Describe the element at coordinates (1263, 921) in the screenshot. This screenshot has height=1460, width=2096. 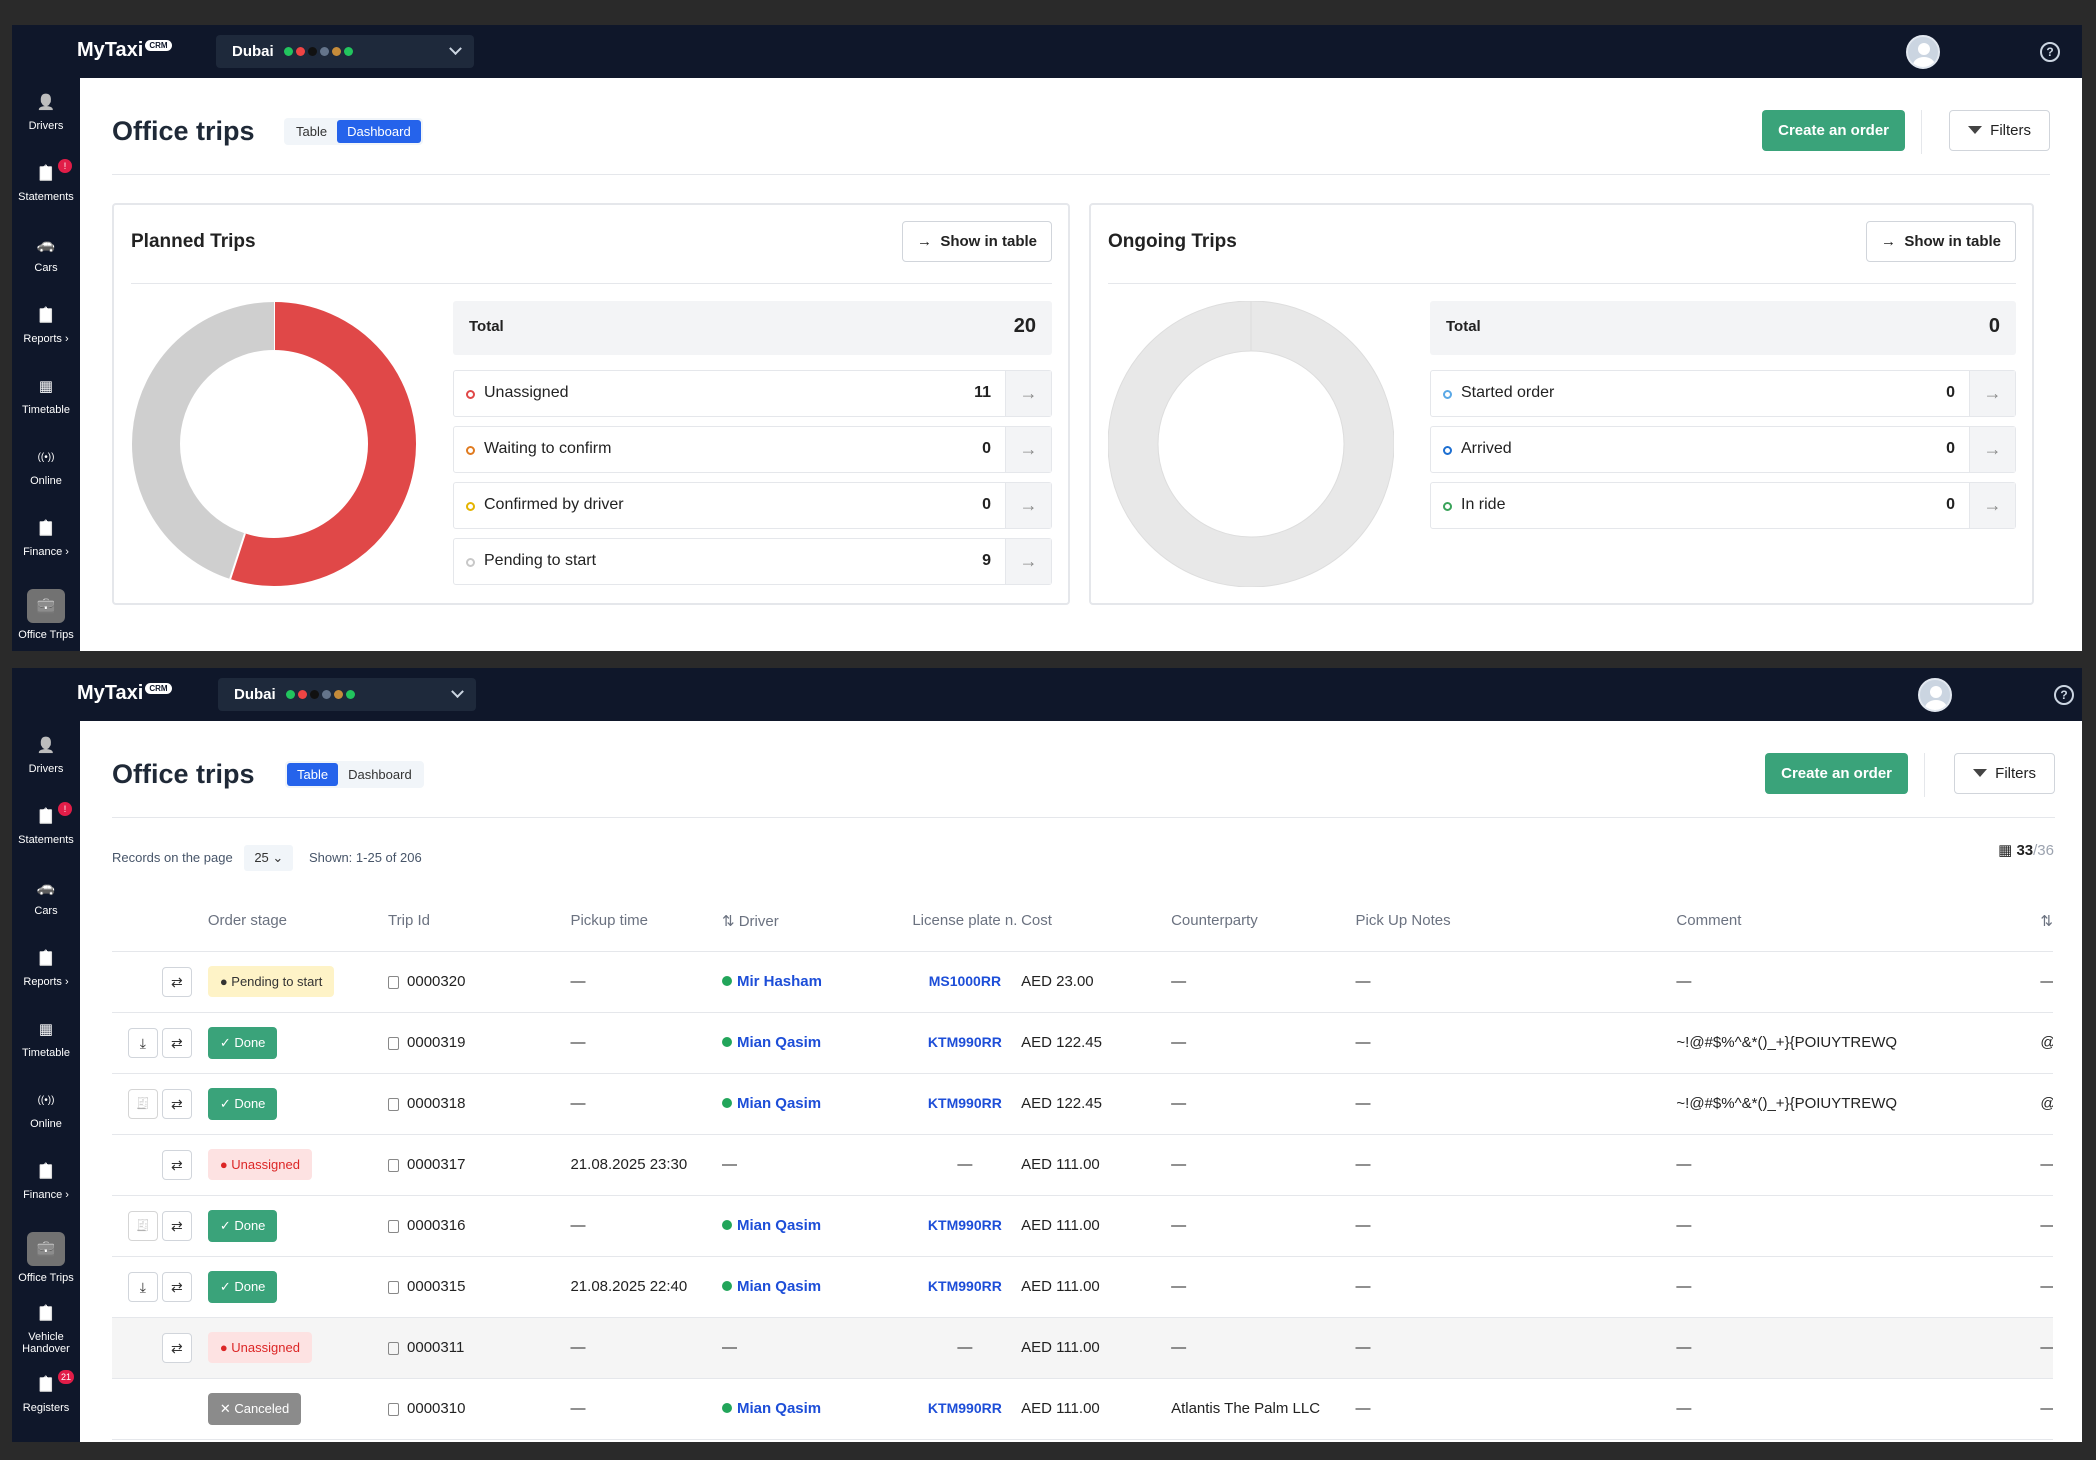
I see `col-counterparty: Counterparty` at that location.